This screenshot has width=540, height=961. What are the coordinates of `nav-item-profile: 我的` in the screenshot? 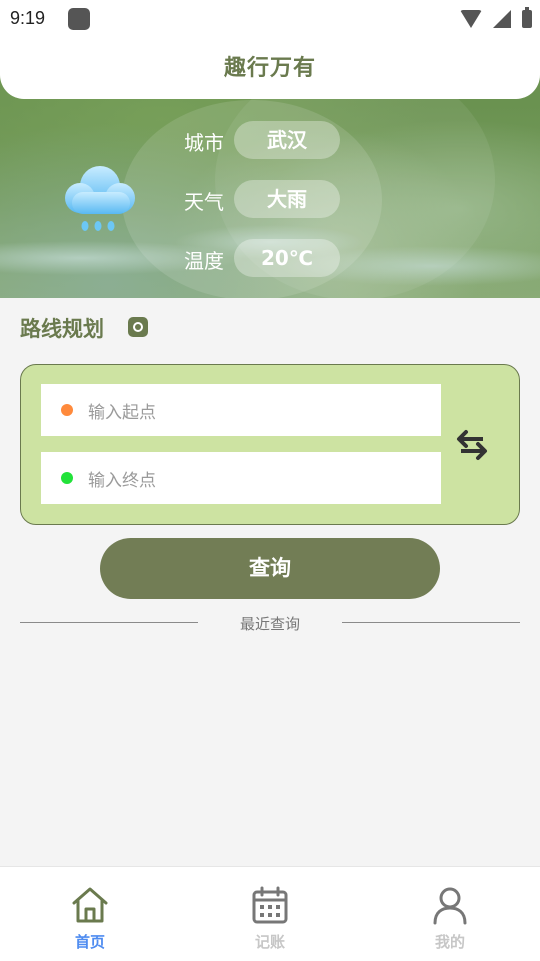 It's located at (450, 914).